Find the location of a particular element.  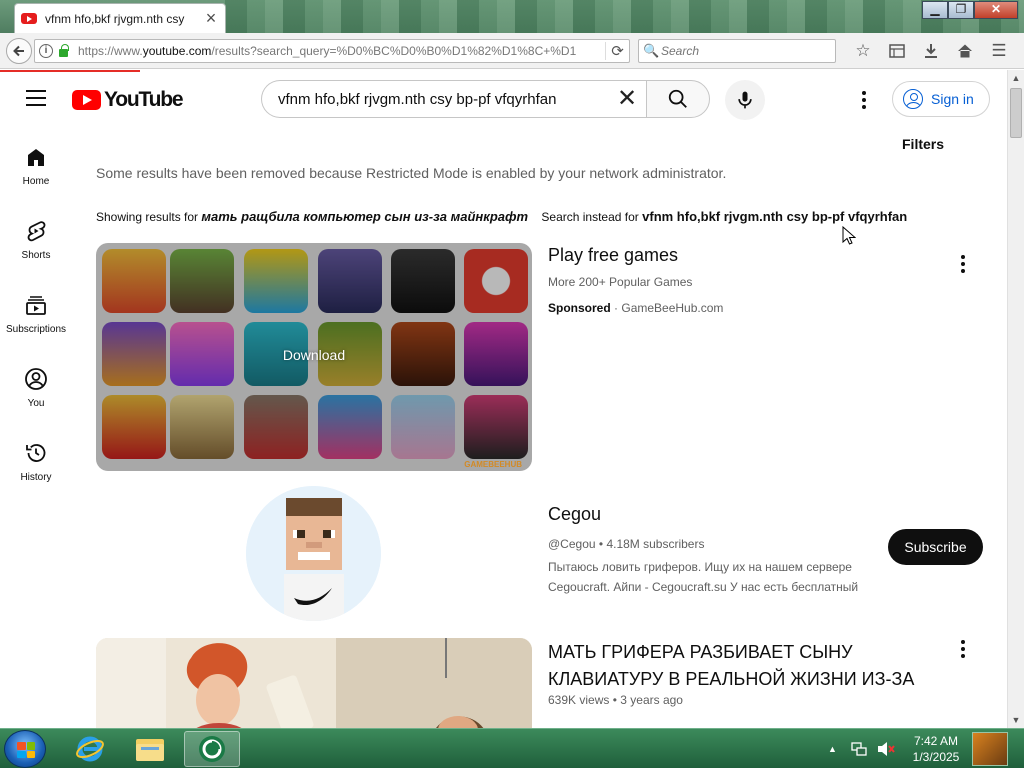

search-button is located at coordinates (678, 99).